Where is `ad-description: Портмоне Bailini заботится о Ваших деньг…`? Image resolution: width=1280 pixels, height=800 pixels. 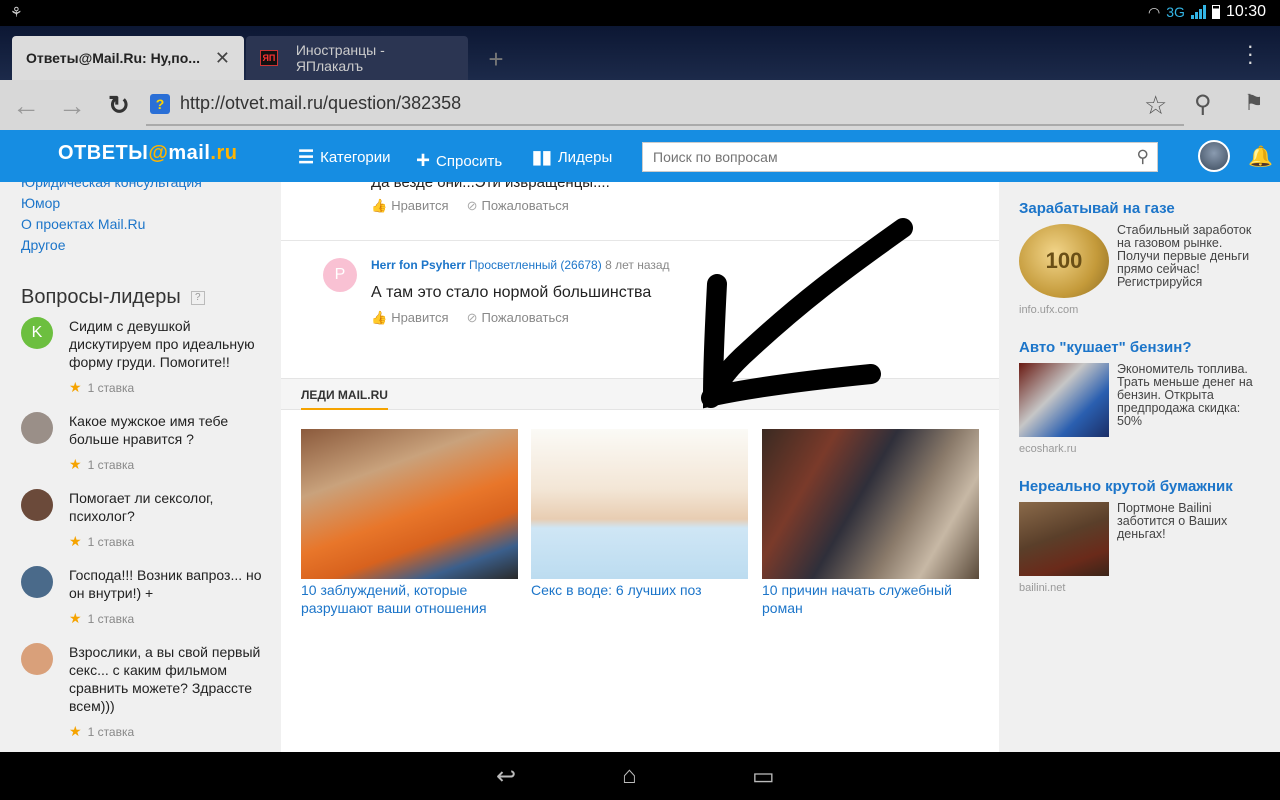
ad-description: Портмоне Bailini заботится о Ваших деньг… is located at coordinates (1172, 521).